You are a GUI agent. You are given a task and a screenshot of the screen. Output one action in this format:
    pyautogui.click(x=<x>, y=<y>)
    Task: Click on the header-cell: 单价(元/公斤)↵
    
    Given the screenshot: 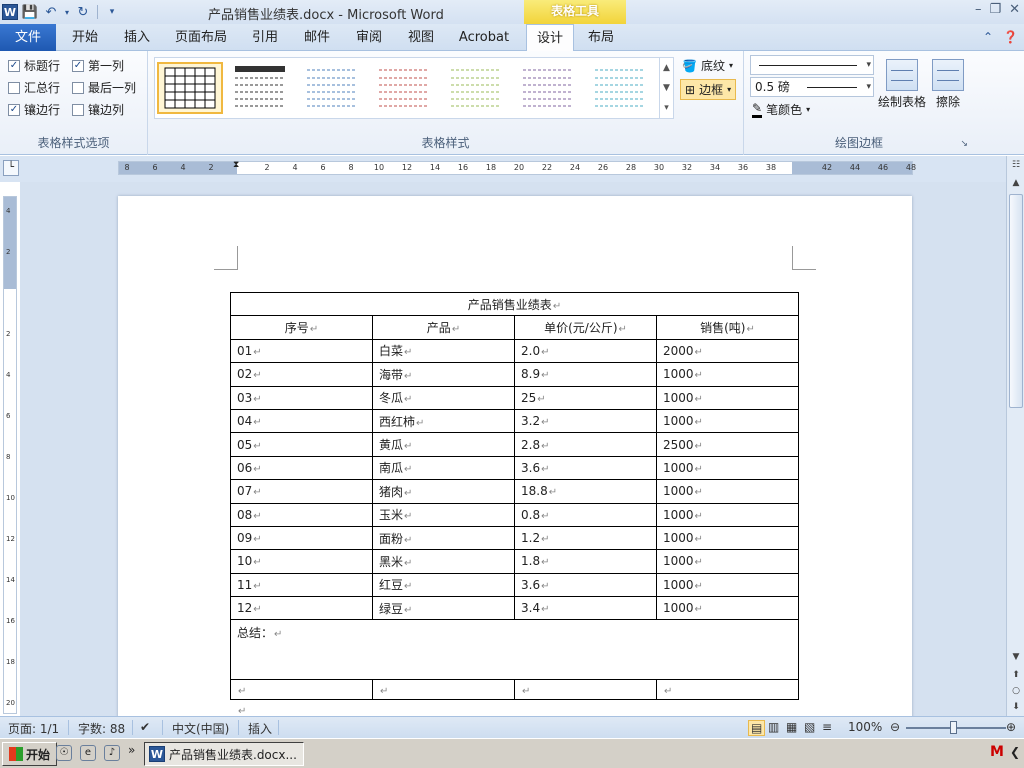 What is the action you would take?
    pyautogui.click(x=585, y=327)
    